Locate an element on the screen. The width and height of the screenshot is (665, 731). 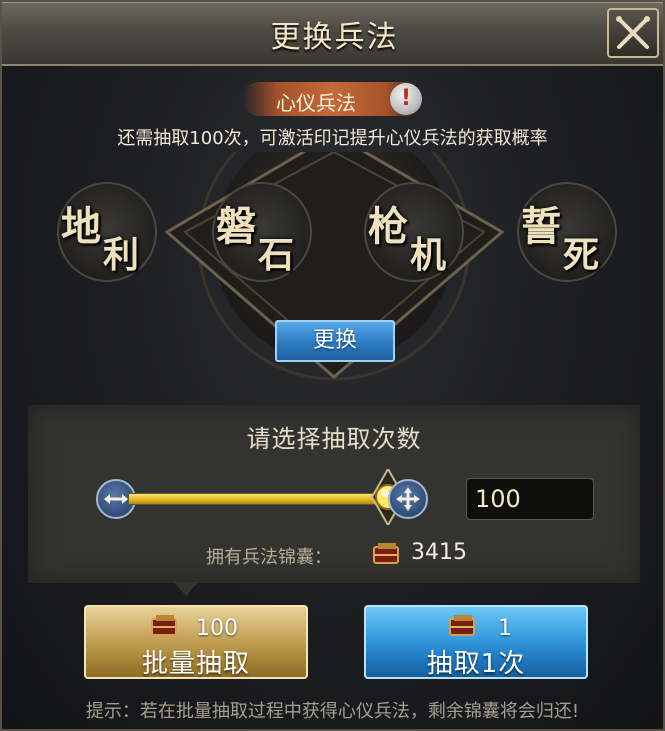
seal-char: 利 is located at coordinates (121, 255).